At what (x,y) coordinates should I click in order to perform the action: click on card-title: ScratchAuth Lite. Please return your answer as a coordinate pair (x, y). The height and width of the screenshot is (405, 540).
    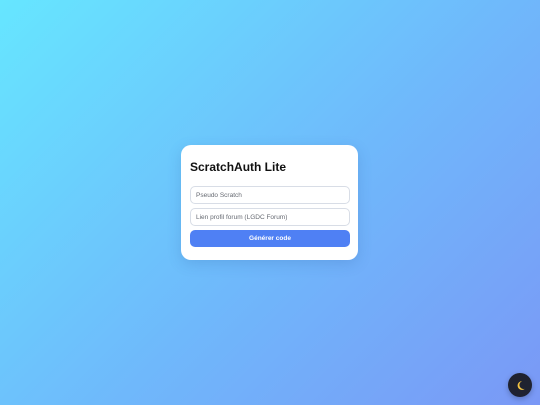
    Looking at the image, I should click on (238, 167).